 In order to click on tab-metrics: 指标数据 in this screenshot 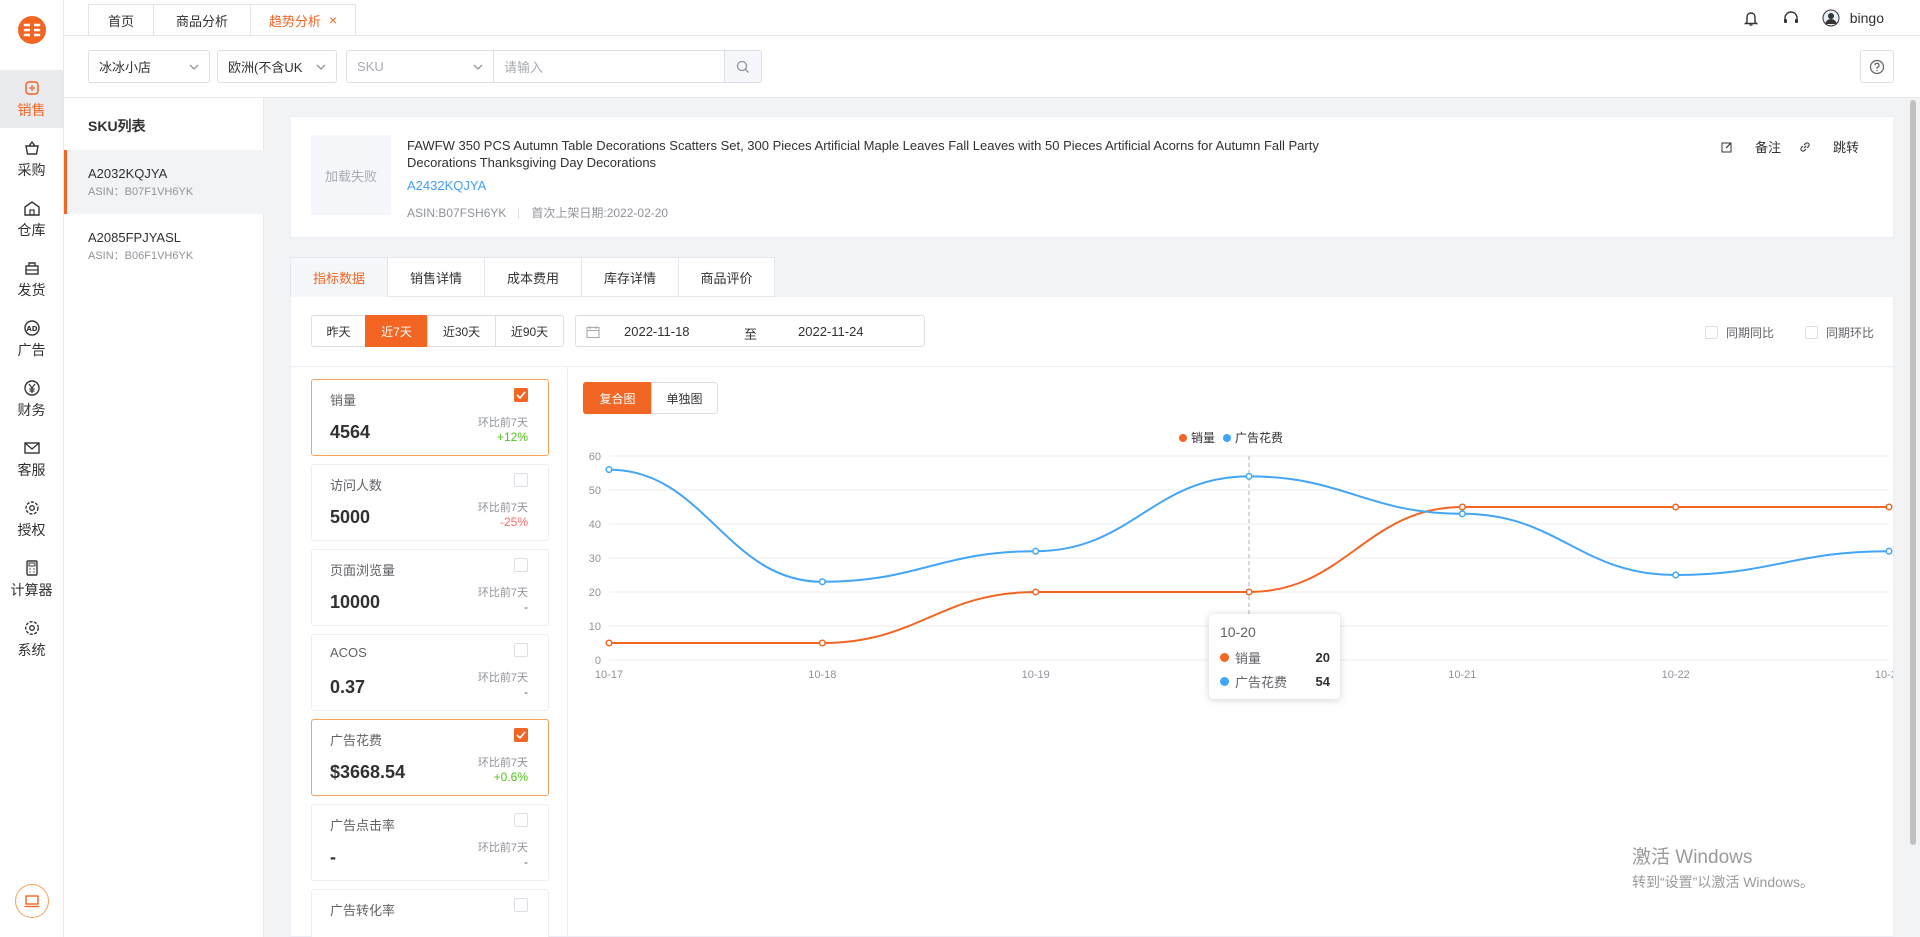, I will do `click(338, 277)`.